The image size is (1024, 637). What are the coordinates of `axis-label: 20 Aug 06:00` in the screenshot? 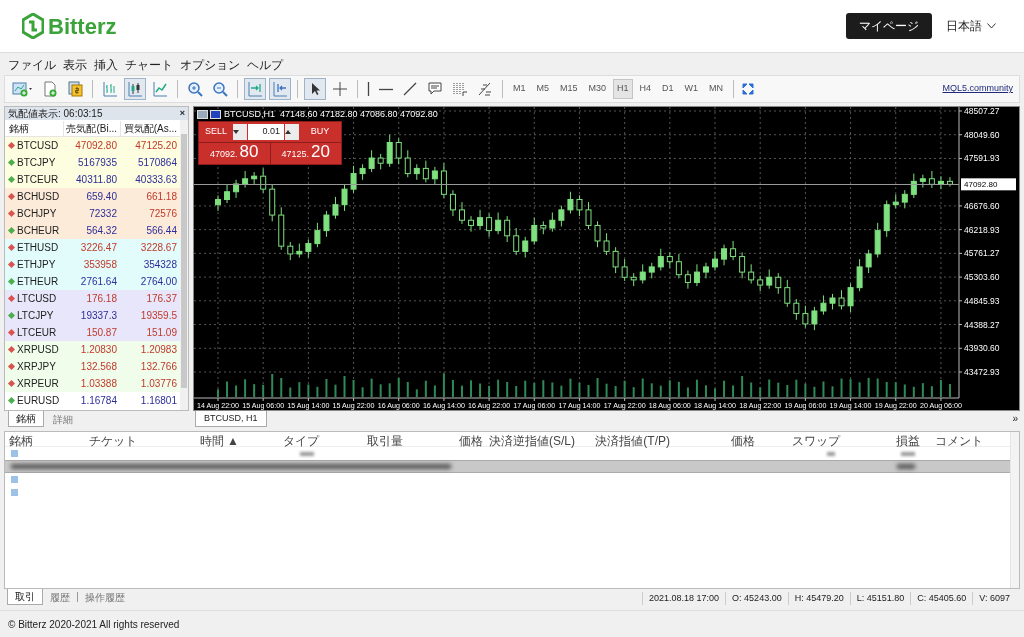 It's located at (943, 405).